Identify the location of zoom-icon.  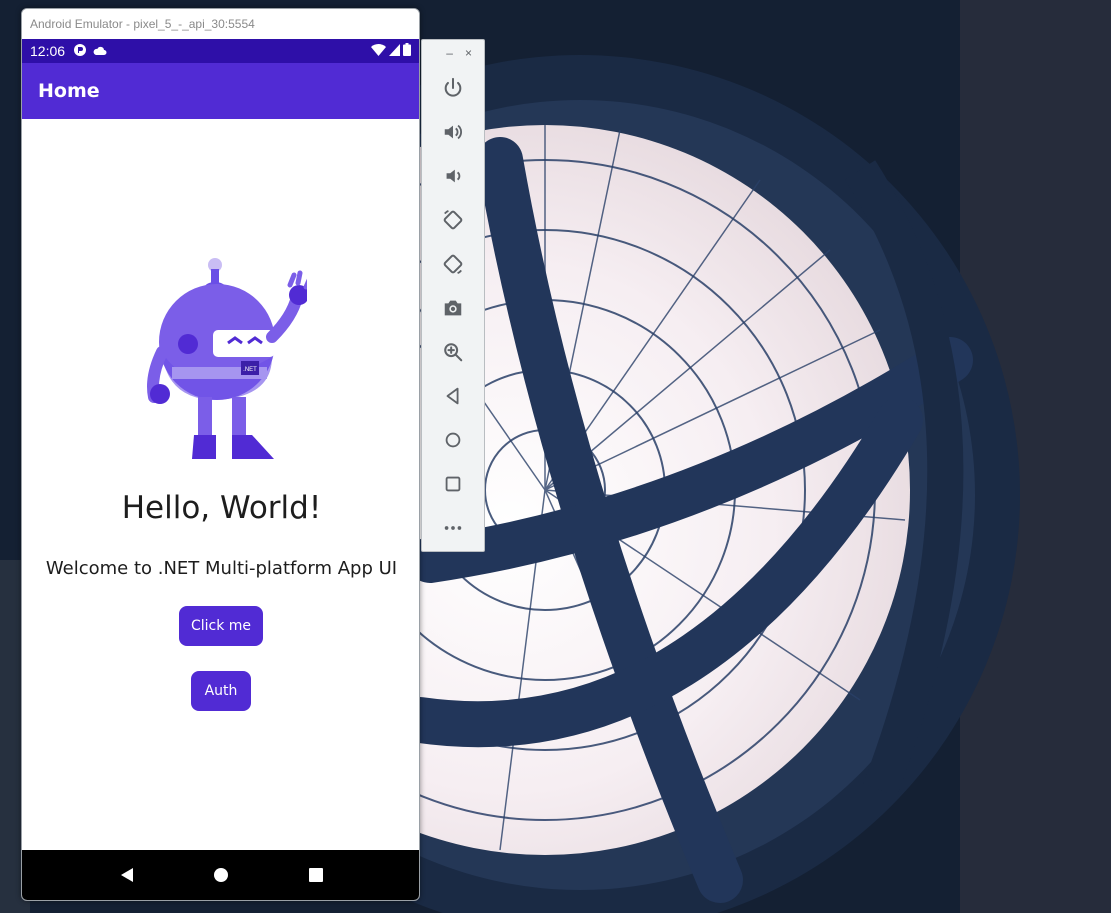
(453, 352).